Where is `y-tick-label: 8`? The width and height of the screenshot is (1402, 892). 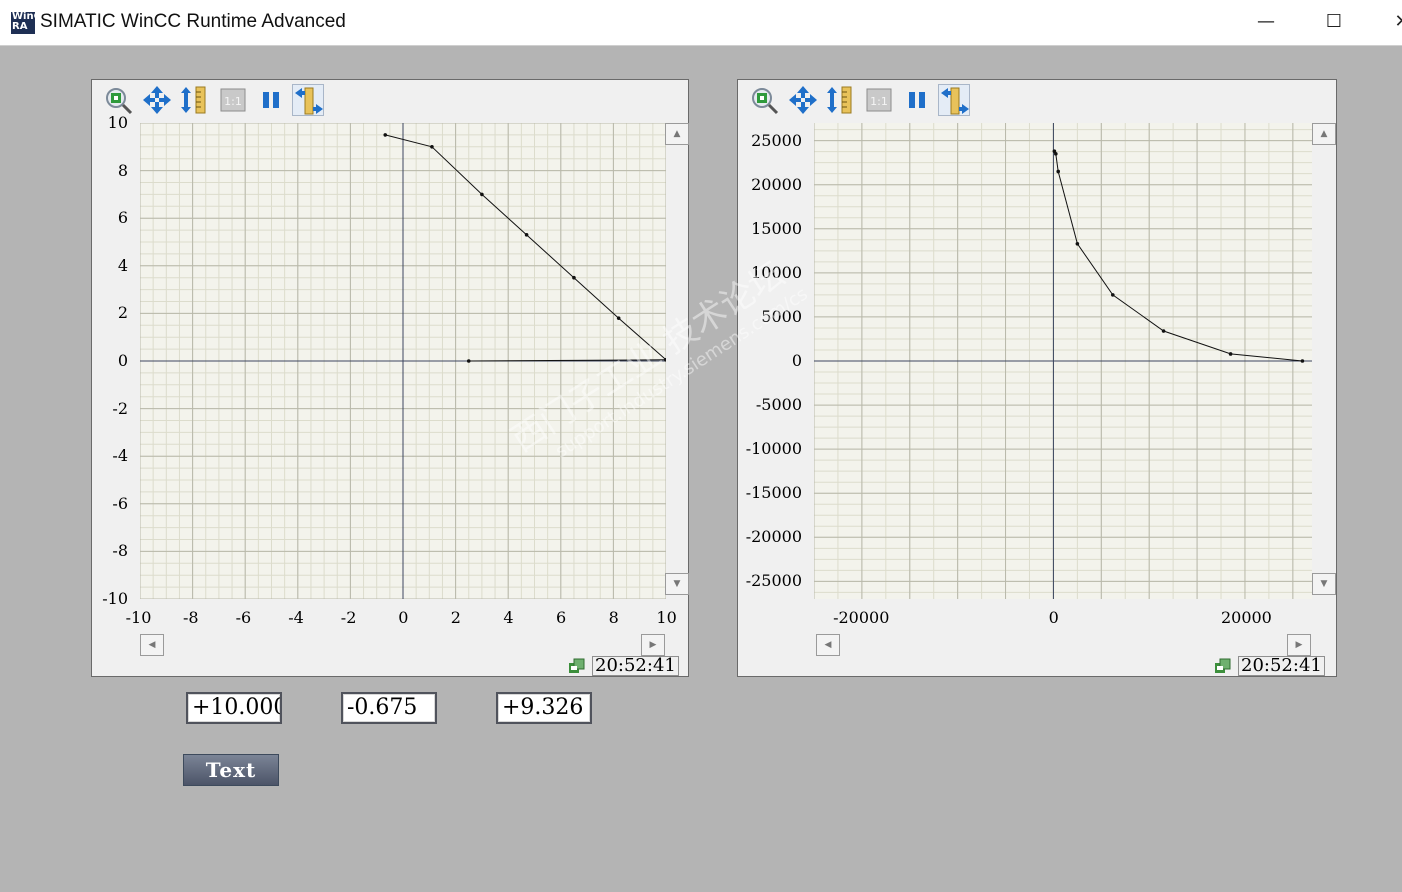
y-tick-label: 8 is located at coordinates (122, 170).